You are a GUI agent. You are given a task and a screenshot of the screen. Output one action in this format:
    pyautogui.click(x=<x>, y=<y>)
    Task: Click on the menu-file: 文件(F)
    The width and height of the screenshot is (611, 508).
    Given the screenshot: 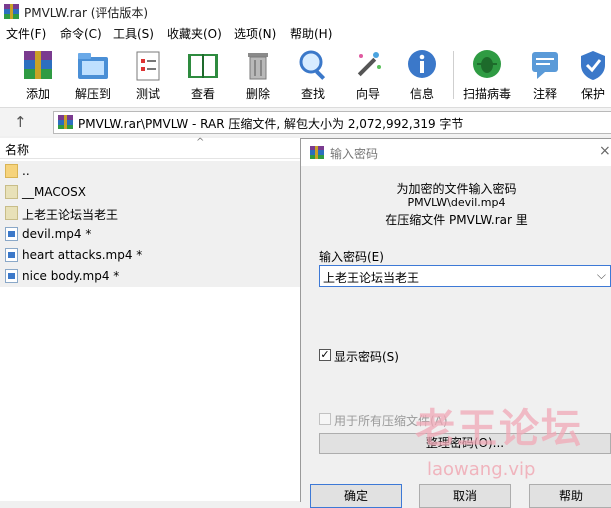 What is the action you would take?
    pyautogui.click(x=26, y=33)
    